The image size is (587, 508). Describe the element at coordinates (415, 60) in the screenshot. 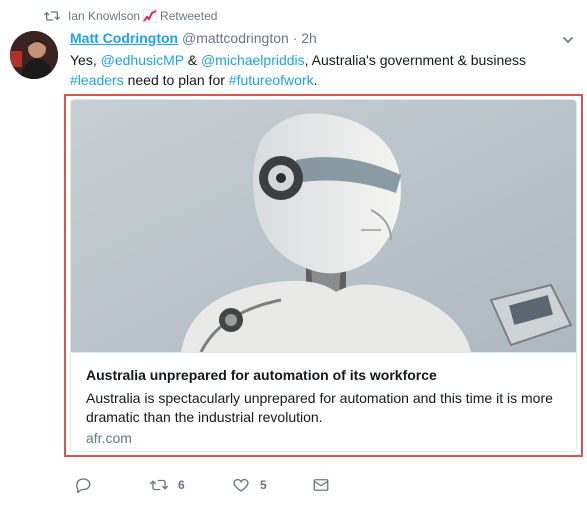

I see `text-segment: , Australia's government & business` at that location.